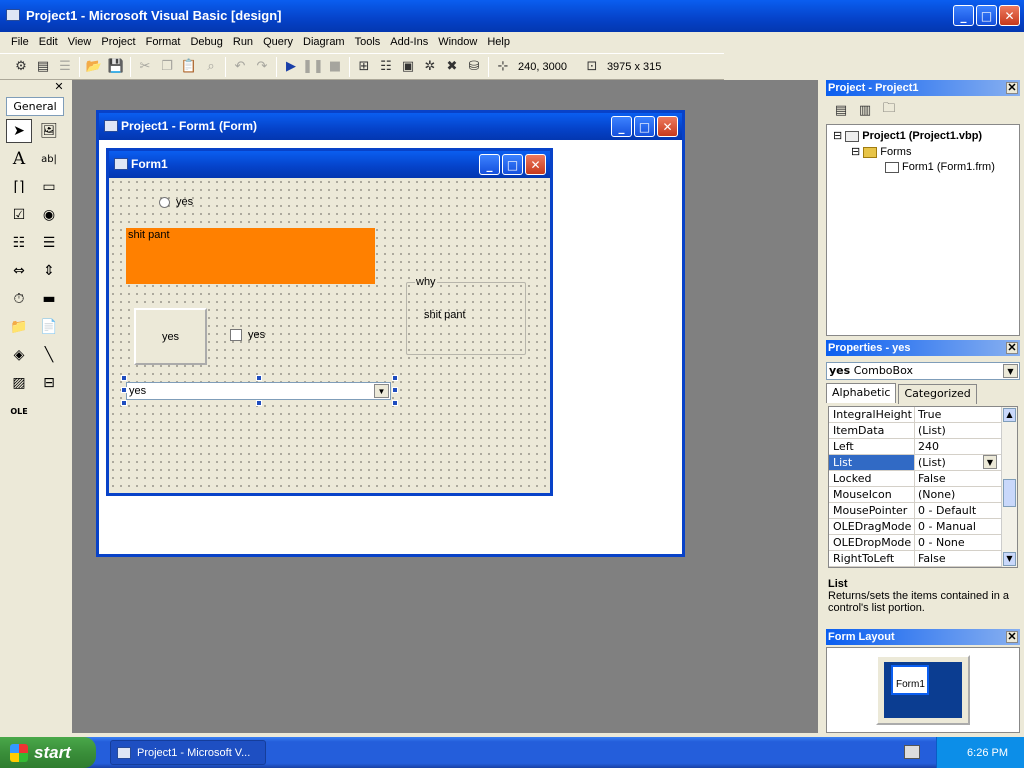 The height and width of the screenshot is (768, 1024). I want to click on selection-handle-se, so click(395, 403).